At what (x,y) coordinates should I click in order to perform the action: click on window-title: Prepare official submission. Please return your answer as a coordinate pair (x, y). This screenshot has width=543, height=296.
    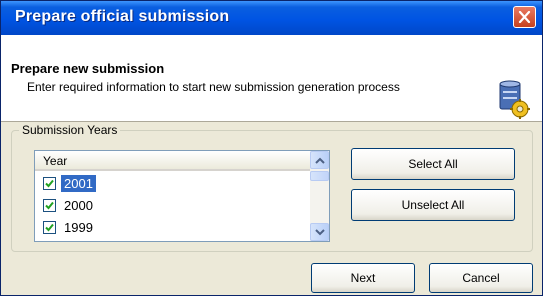
    Looking at the image, I should click on (122, 16).